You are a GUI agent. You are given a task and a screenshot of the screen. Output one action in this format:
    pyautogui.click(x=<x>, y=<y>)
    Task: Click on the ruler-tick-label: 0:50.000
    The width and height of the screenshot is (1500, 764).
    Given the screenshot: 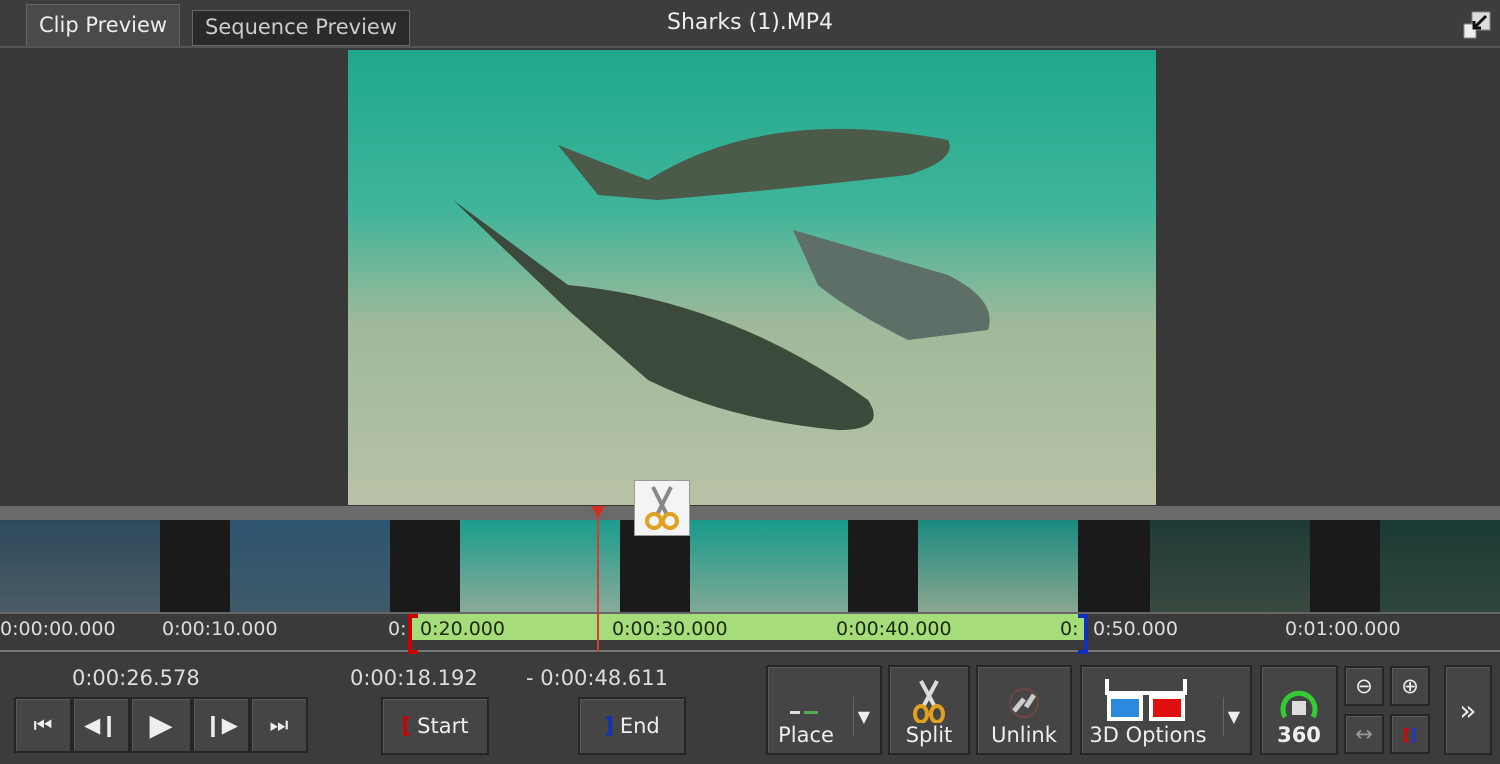 What is the action you would take?
    pyautogui.click(x=1135, y=629)
    